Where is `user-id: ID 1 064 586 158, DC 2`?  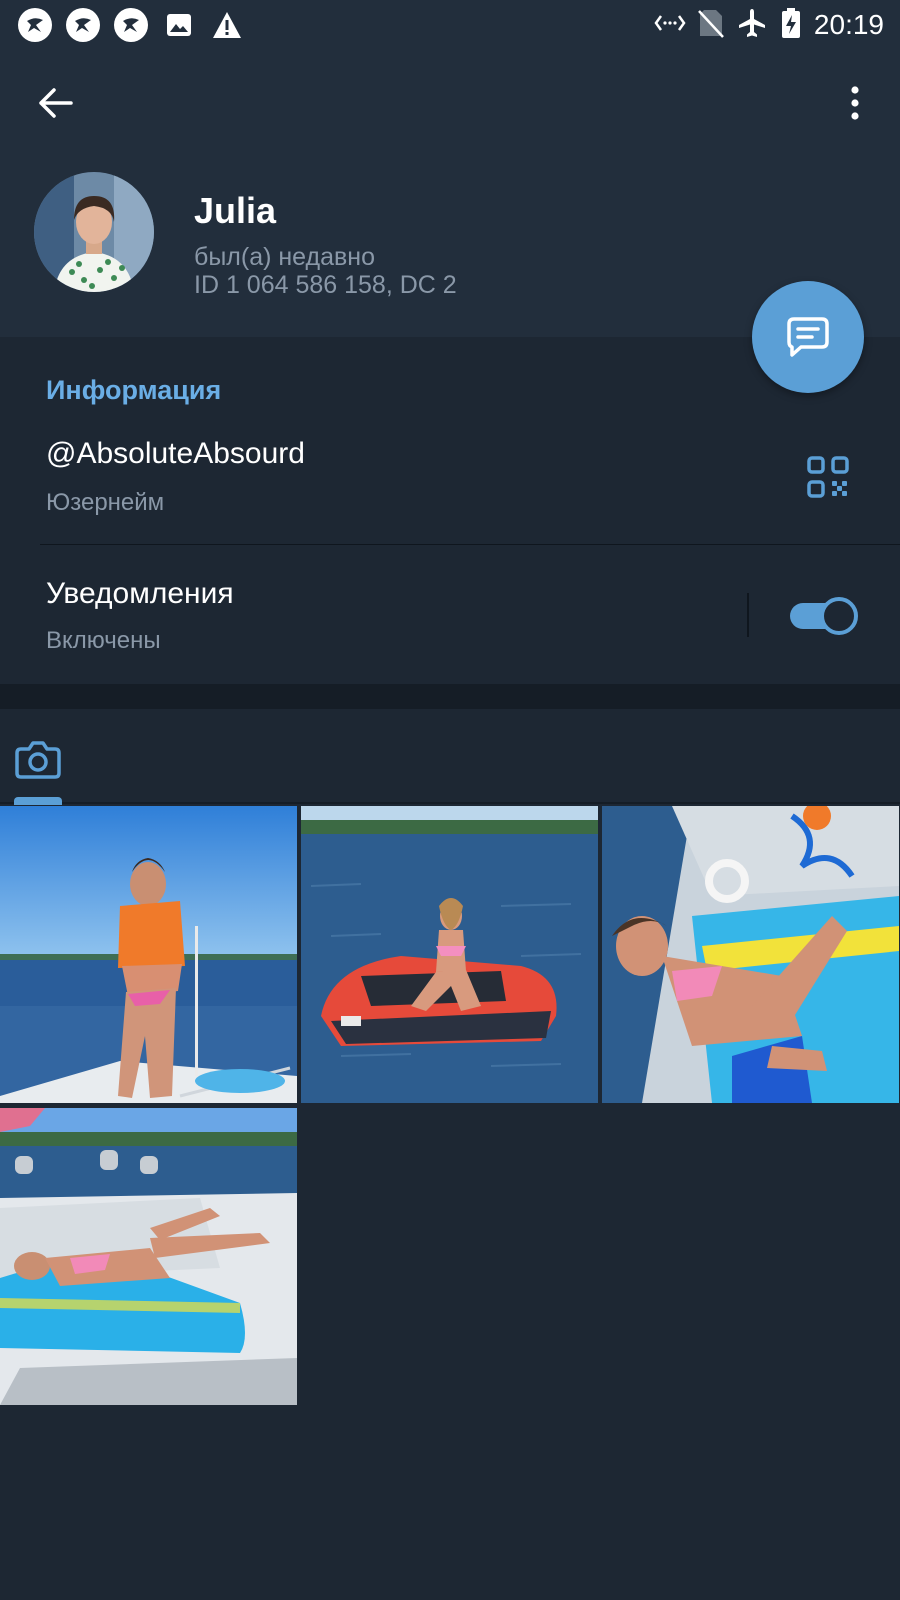 user-id: ID 1 064 586 158, DC 2 is located at coordinates (325, 285).